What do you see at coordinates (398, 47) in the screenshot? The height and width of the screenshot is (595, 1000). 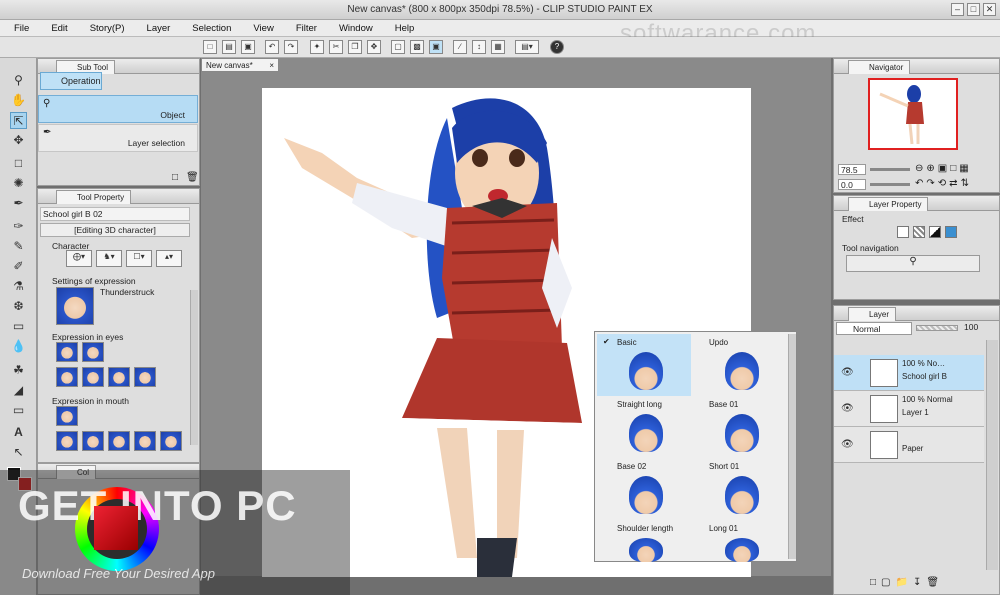 I see `deselect-icon: ▢` at bounding box center [398, 47].